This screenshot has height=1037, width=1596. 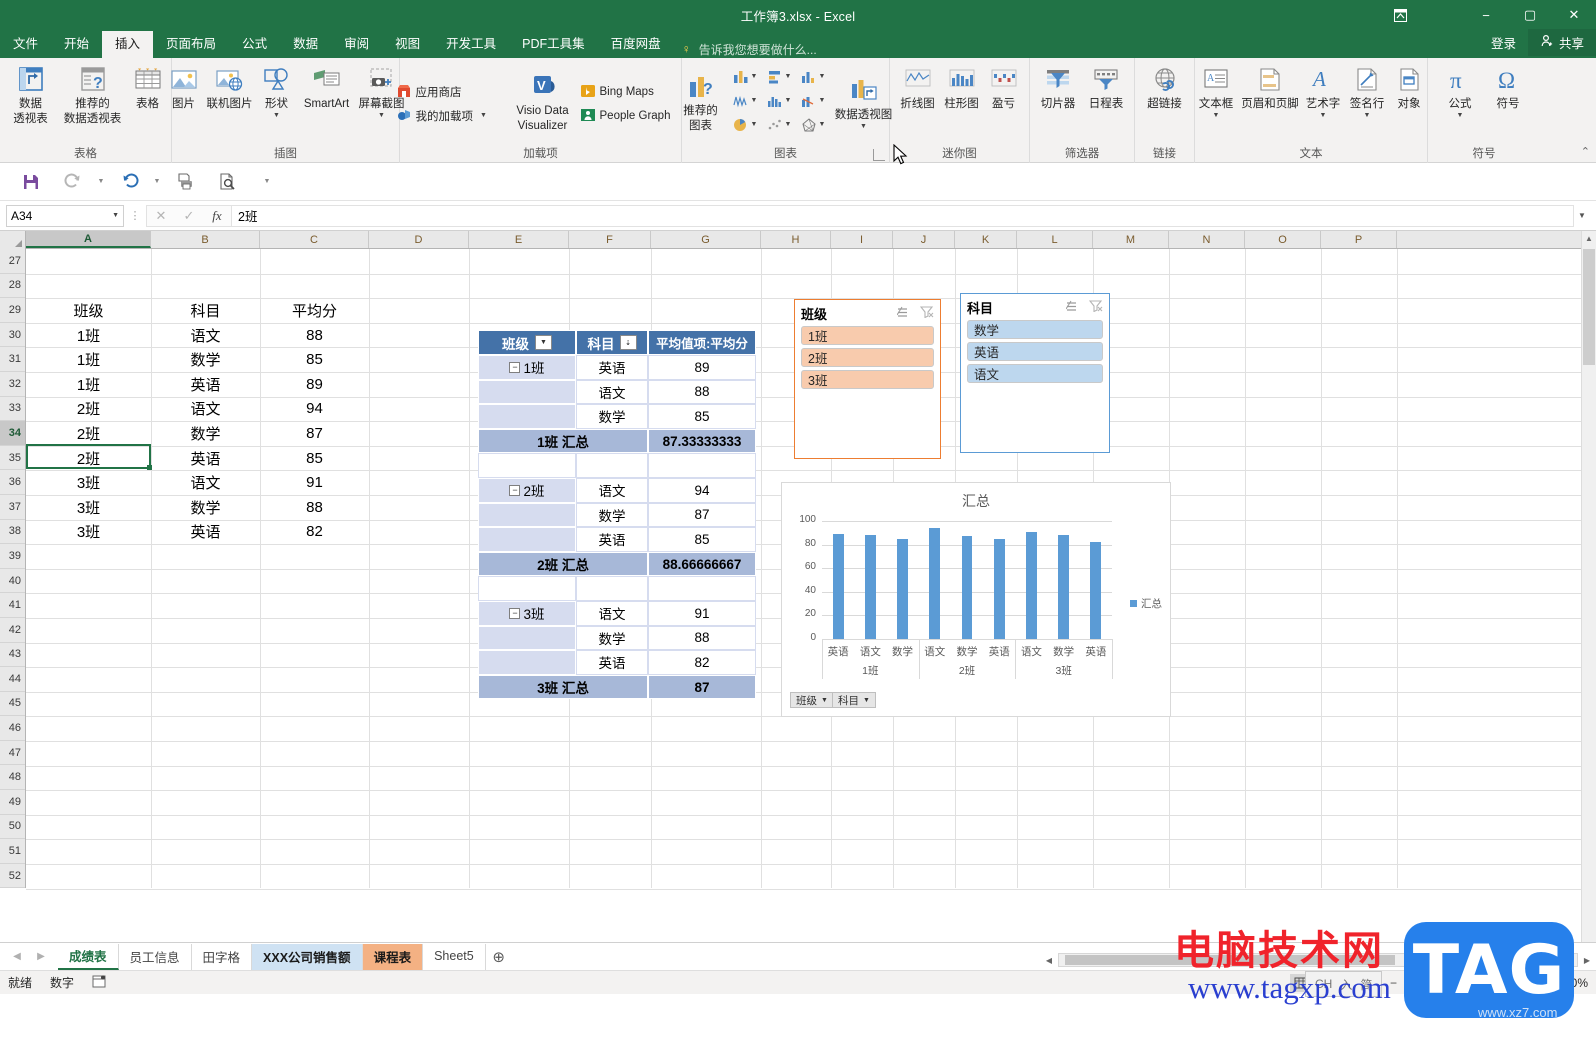 What do you see at coordinates (12, 679) in the screenshot?
I see `row-header-44: 44` at bounding box center [12, 679].